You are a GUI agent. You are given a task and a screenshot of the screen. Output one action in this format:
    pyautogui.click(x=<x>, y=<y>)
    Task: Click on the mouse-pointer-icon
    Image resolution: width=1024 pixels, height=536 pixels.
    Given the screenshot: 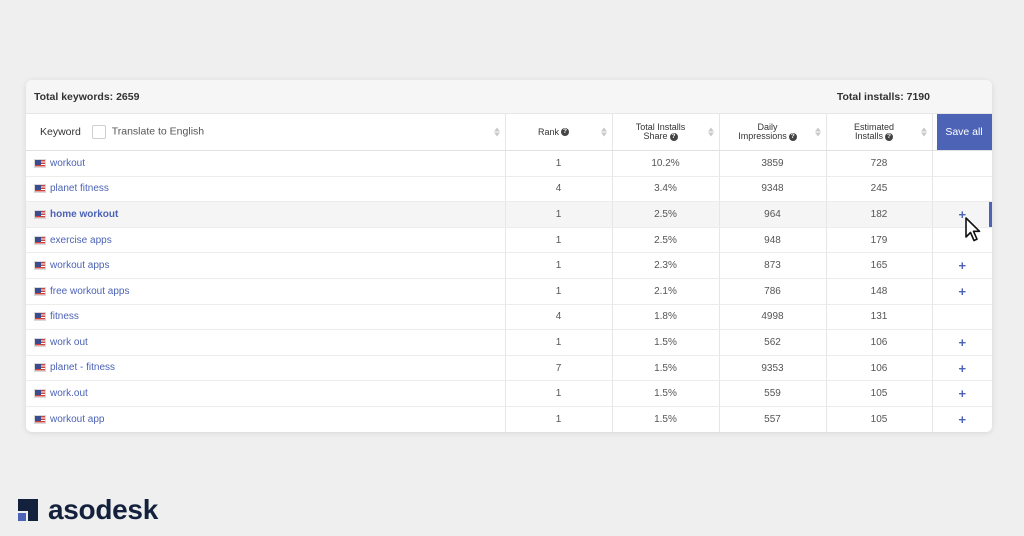 What is the action you would take?
    pyautogui.click(x=973, y=229)
    